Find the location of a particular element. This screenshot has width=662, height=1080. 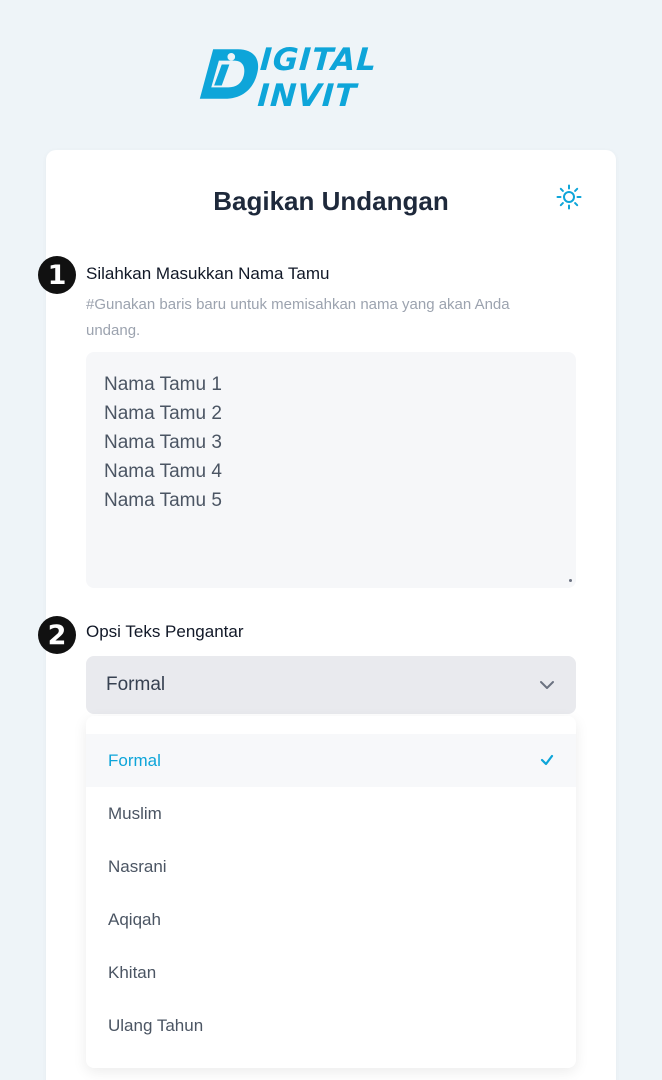

guest-line: Nama Tamu 4 is located at coordinates (163, 471).